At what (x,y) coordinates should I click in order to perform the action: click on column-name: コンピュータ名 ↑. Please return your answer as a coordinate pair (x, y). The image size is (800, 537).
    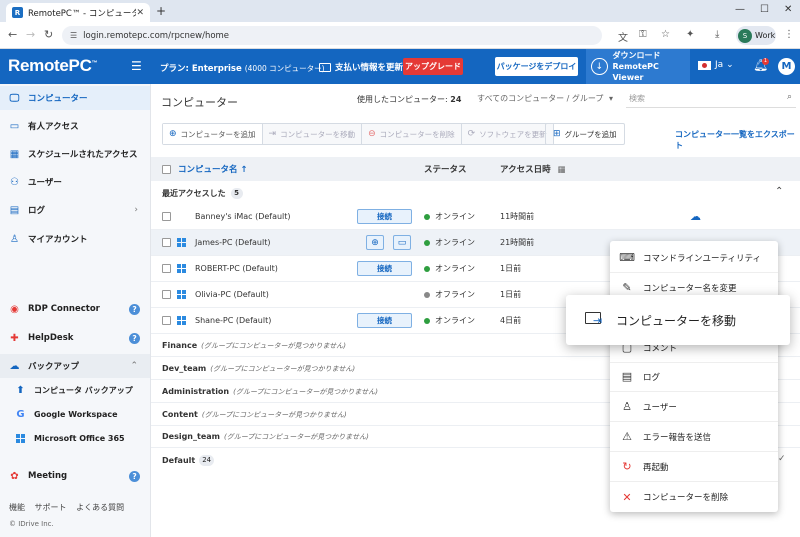
    Looking at the image, I should click on (213, 169).